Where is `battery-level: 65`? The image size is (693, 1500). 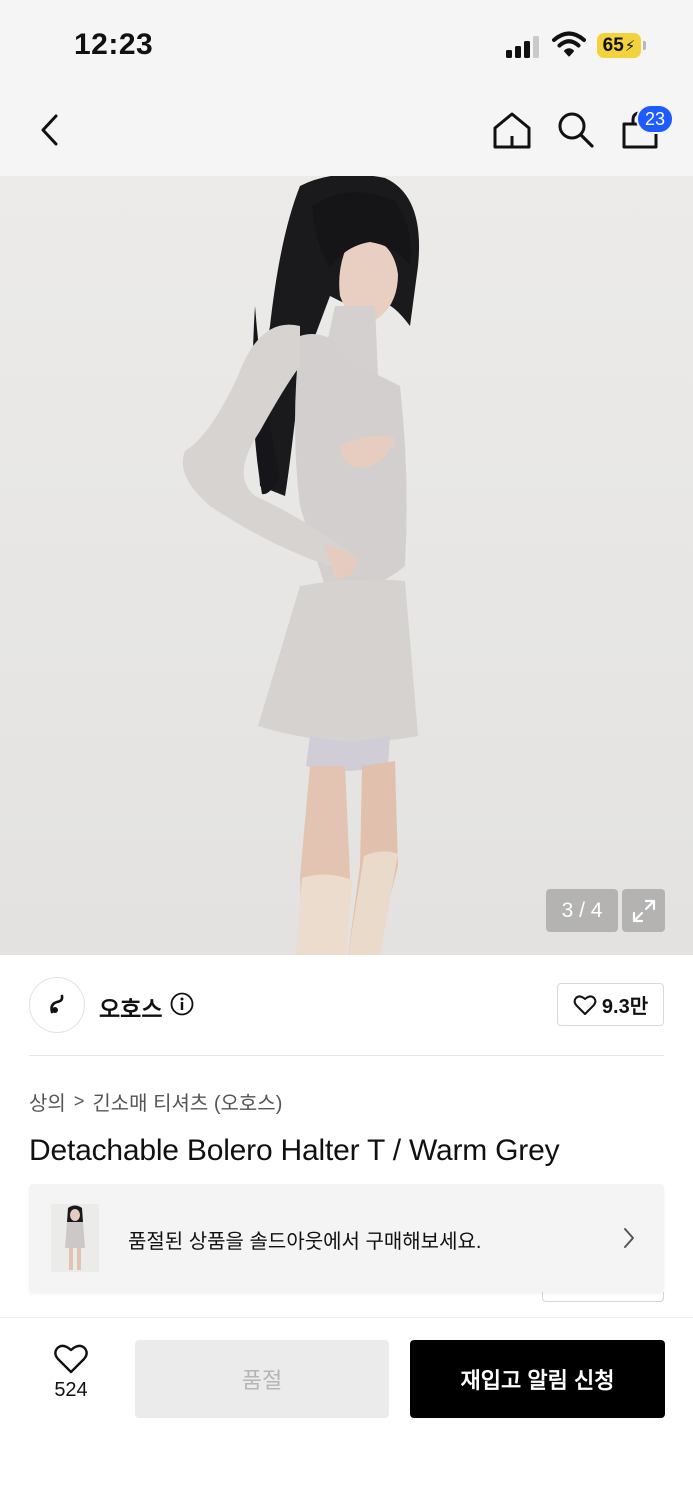
battery-level: 65 is located at coordinates (613, 45).